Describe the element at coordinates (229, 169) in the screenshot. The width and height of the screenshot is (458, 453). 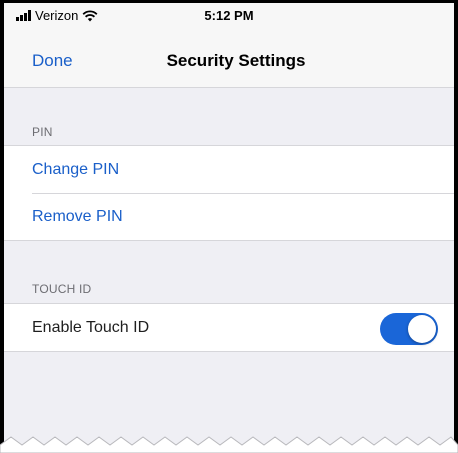
I see `change-pin-button: Change PIN` at that location.